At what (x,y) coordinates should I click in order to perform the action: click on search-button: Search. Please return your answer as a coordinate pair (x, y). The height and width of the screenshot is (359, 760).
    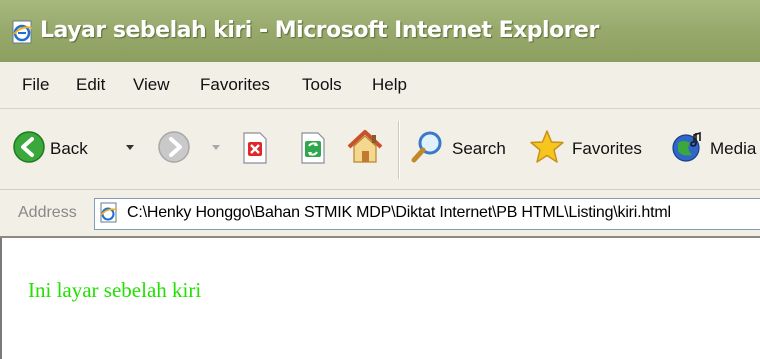
    Looking at the image, I should click on (460, 149).